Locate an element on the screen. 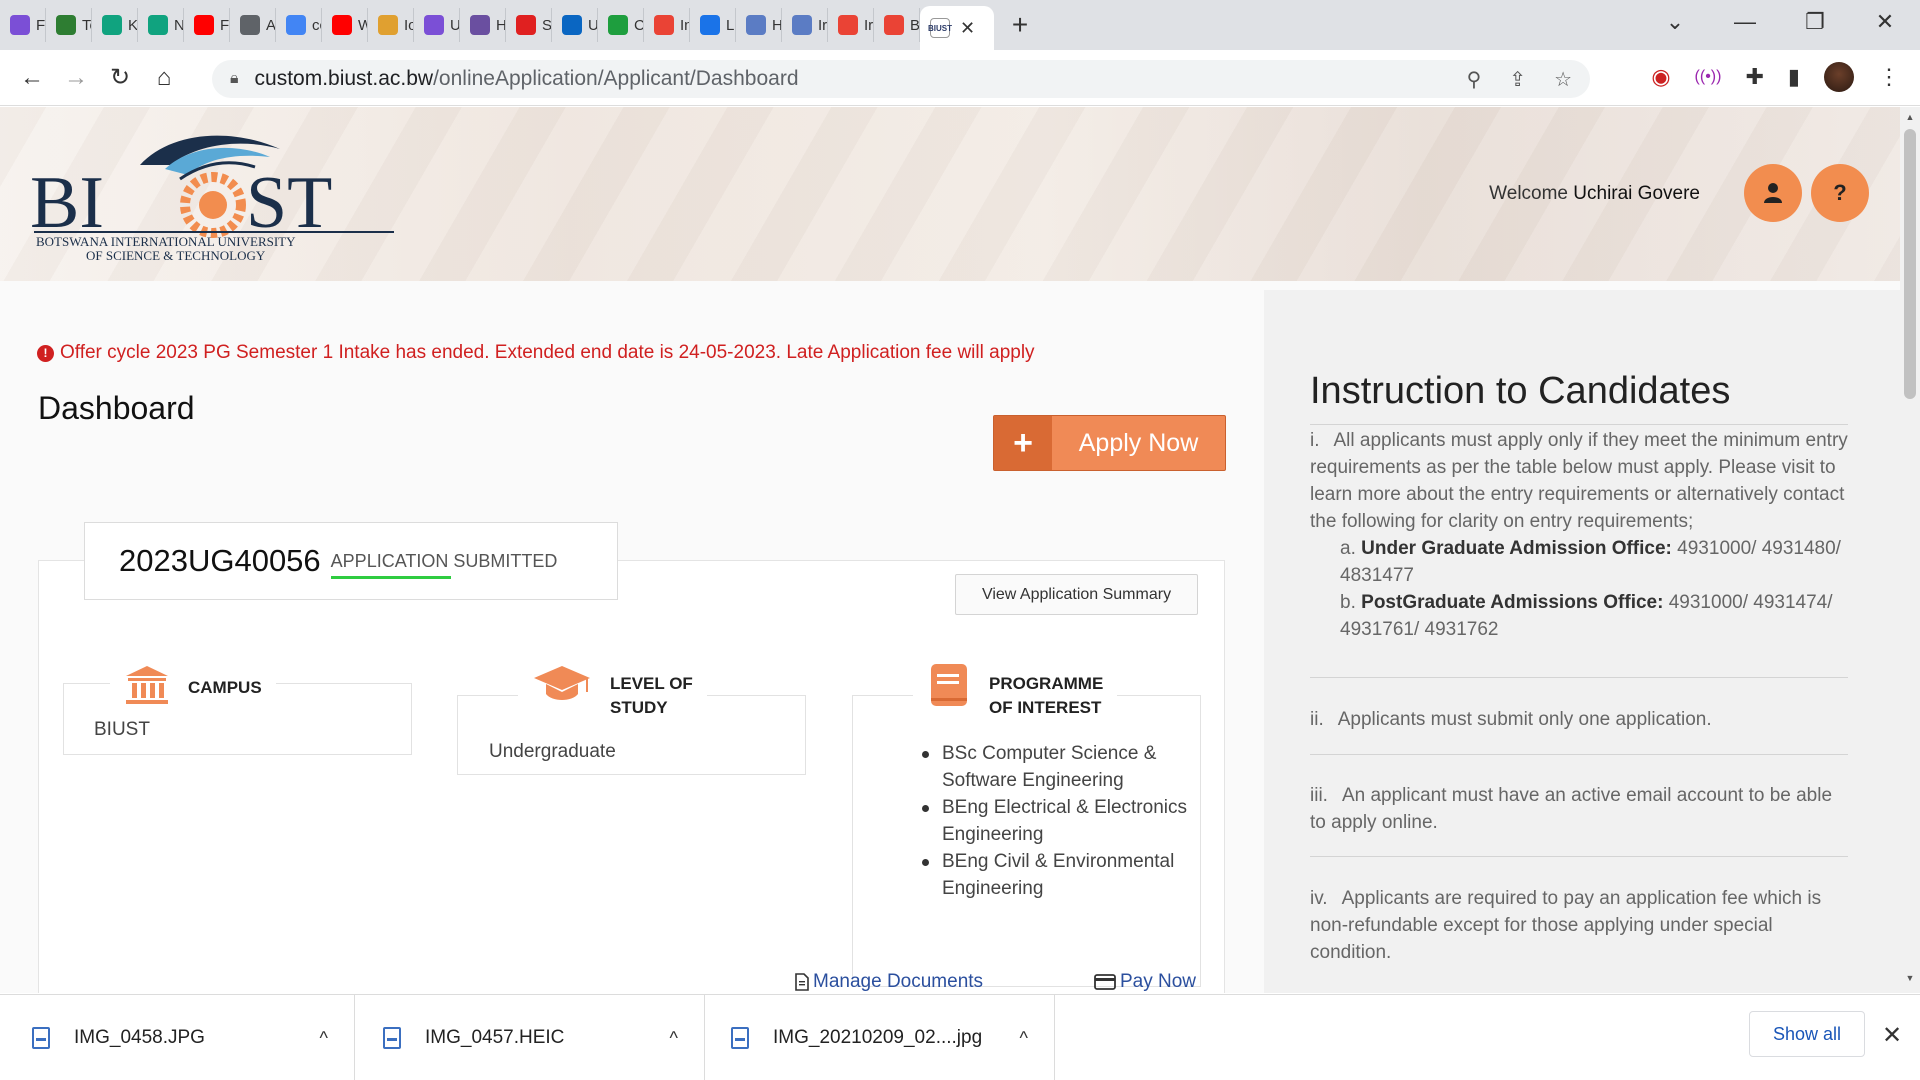  scroll-down-arrow: ▼ is located at coordinates (1910, 978).